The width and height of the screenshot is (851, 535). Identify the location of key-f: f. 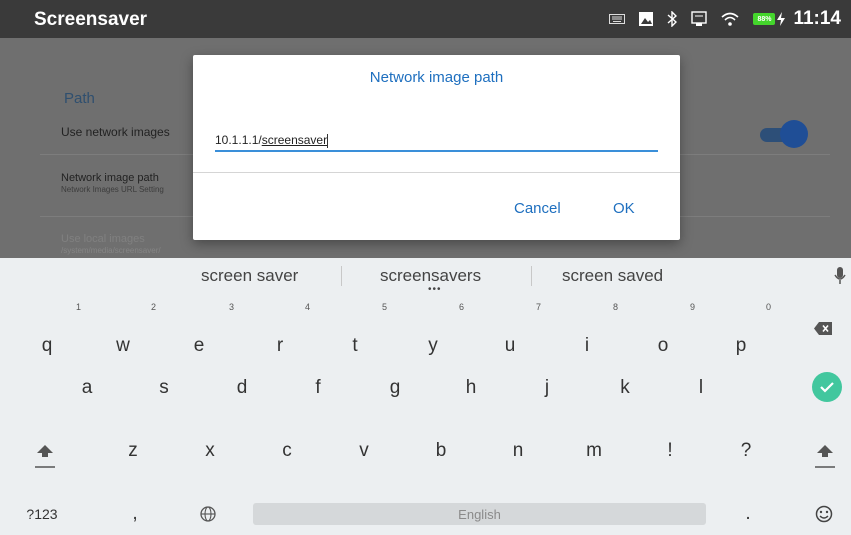
(318, 388).